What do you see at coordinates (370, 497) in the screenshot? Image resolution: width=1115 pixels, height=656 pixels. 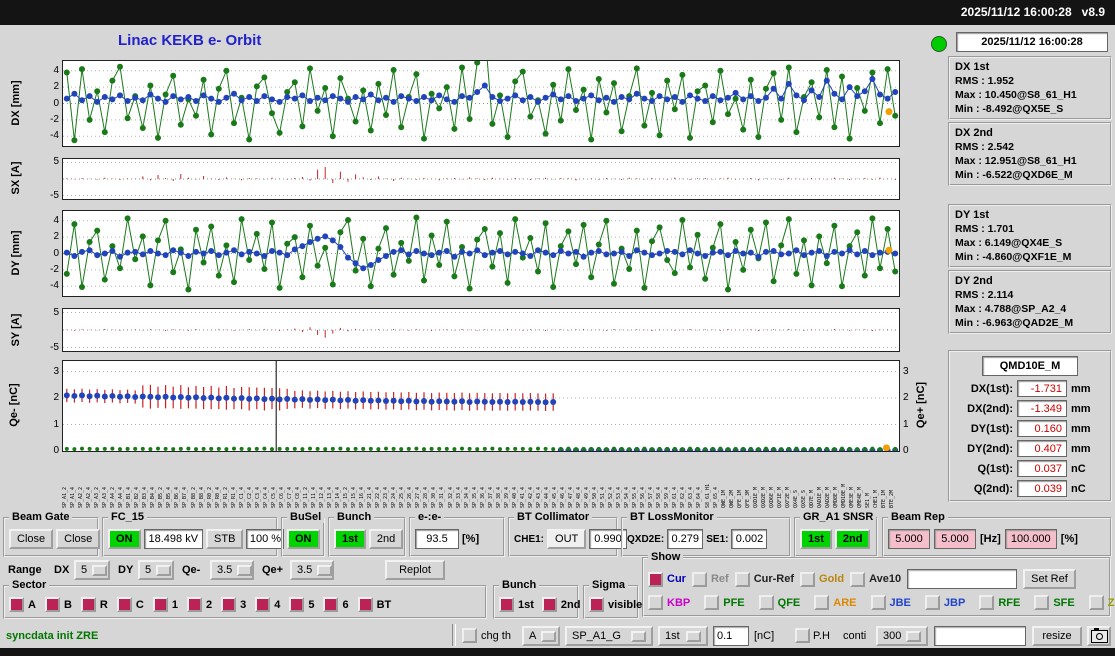 I see `bpm-label: SP_21_4` at bounding box center [370, 497].